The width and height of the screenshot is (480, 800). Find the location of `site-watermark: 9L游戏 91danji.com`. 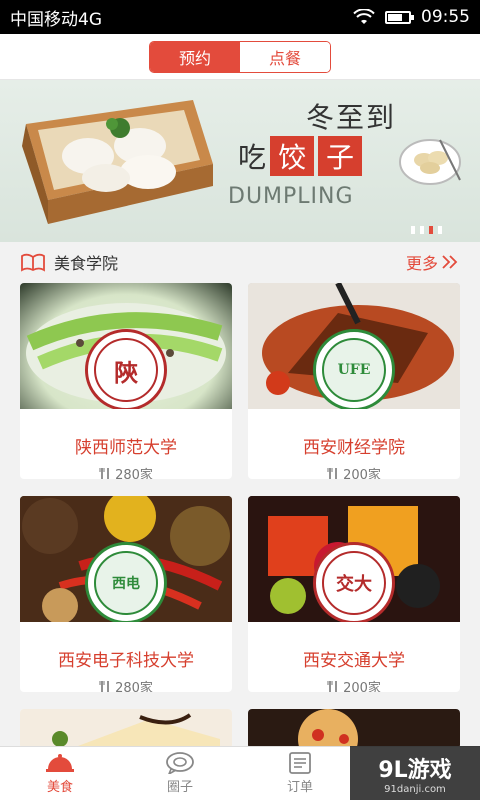

site-watermark: 9L游戏 91danji.com is located at coordinates (415, 773).